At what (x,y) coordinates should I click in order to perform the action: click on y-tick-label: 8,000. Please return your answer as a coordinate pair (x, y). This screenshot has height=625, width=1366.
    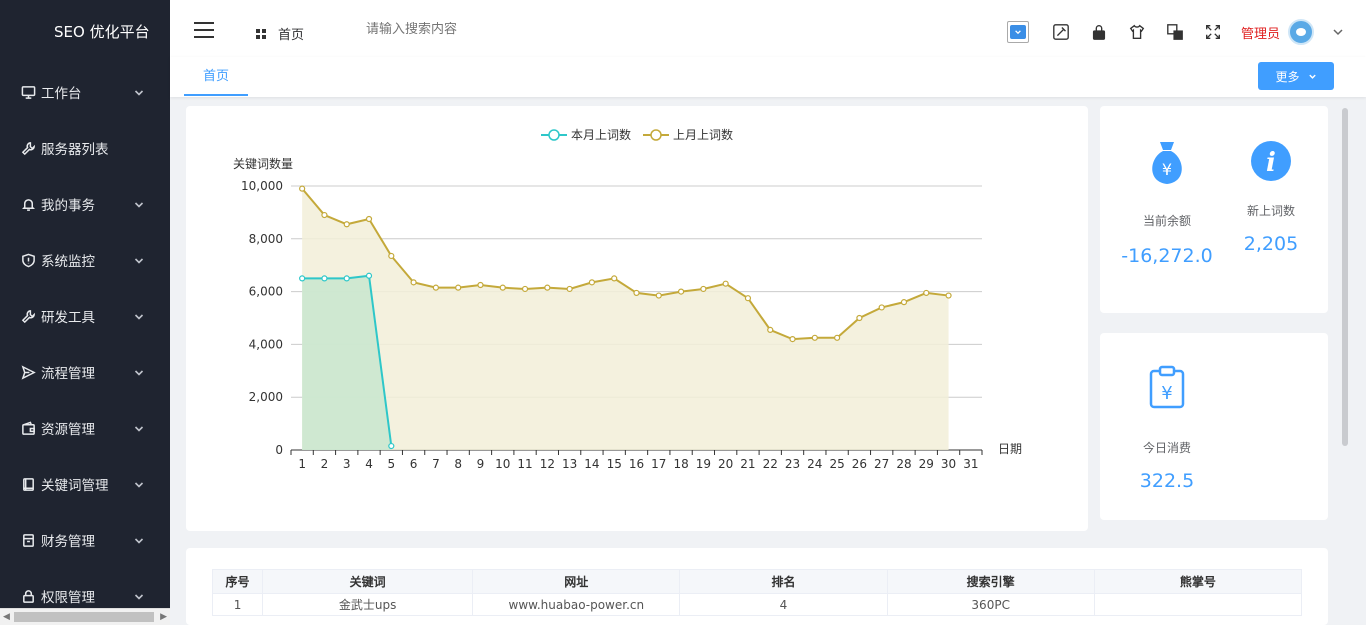
    Looking at the image, I should click on (266, 239).